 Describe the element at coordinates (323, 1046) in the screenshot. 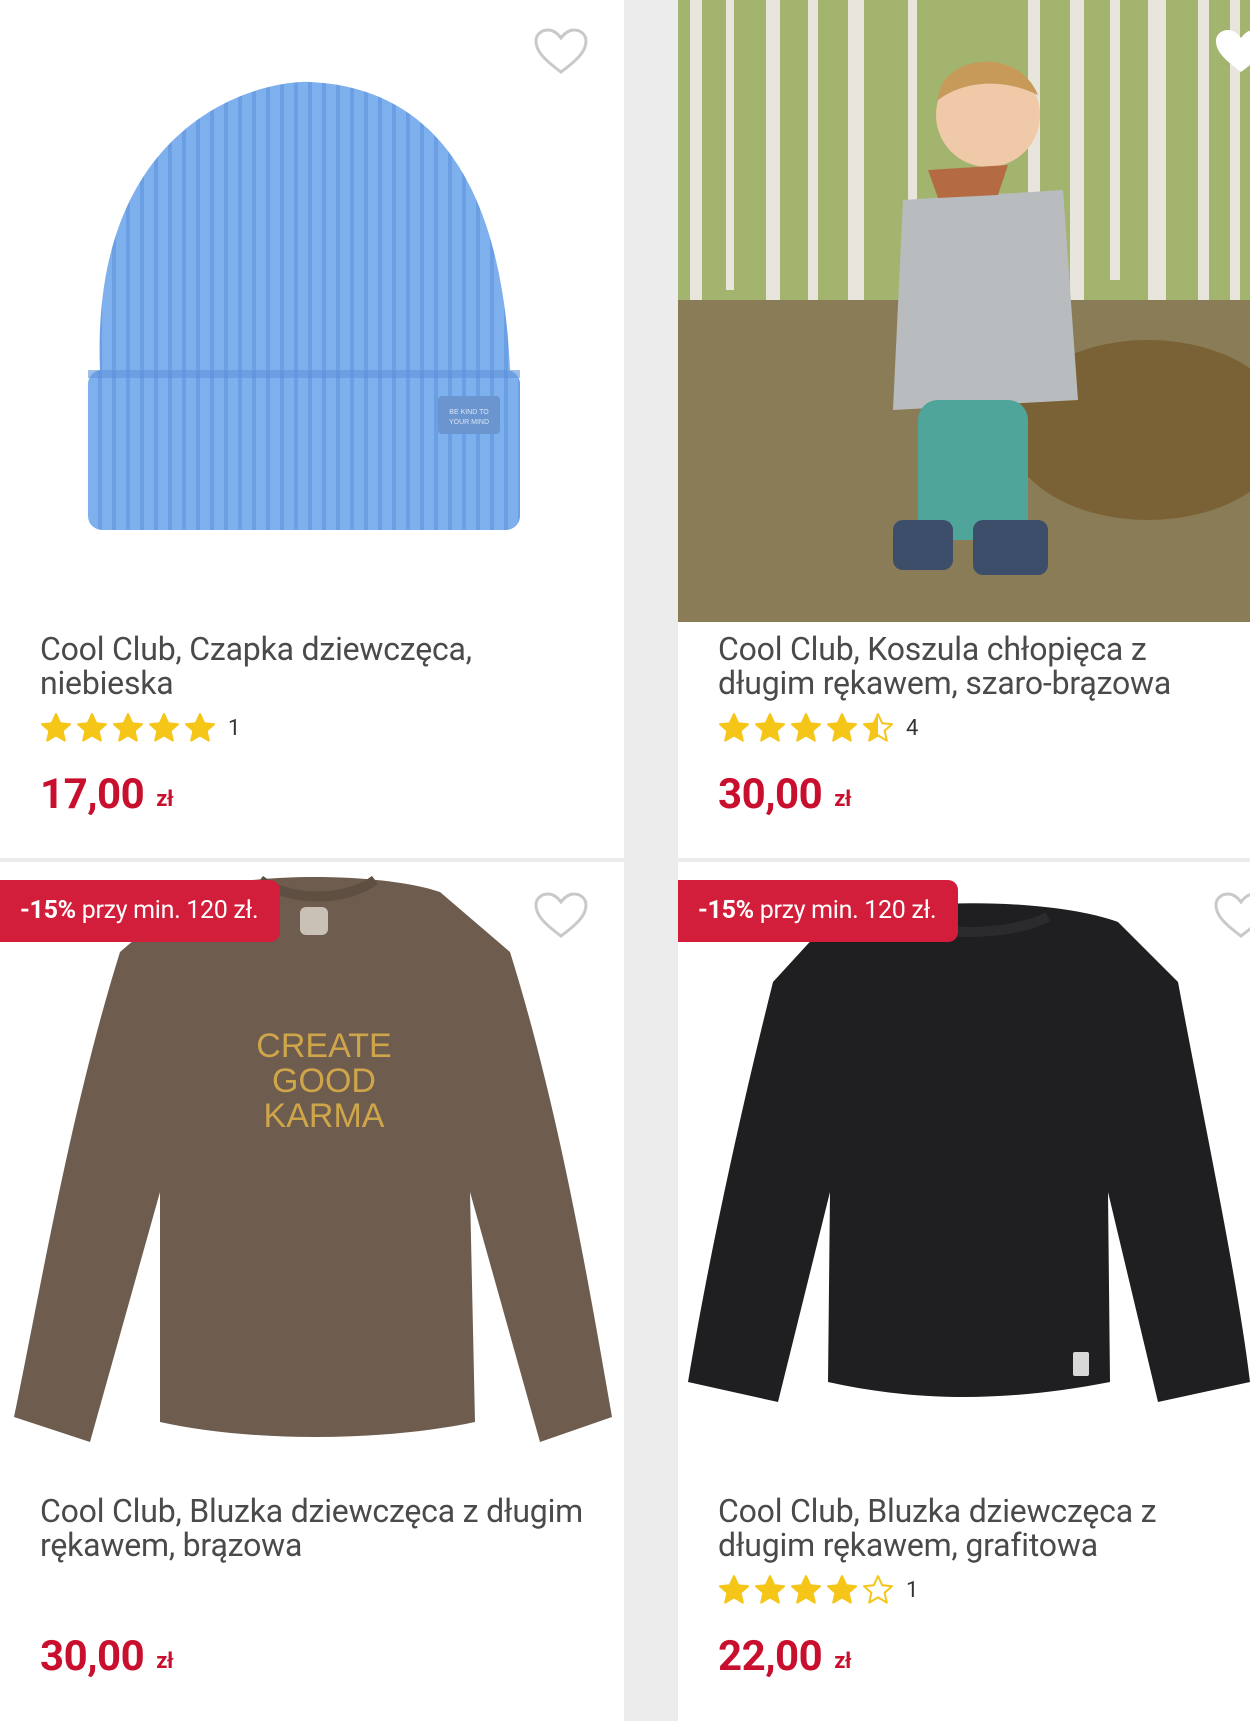

I see `print-line-1: CREATE` at that location.